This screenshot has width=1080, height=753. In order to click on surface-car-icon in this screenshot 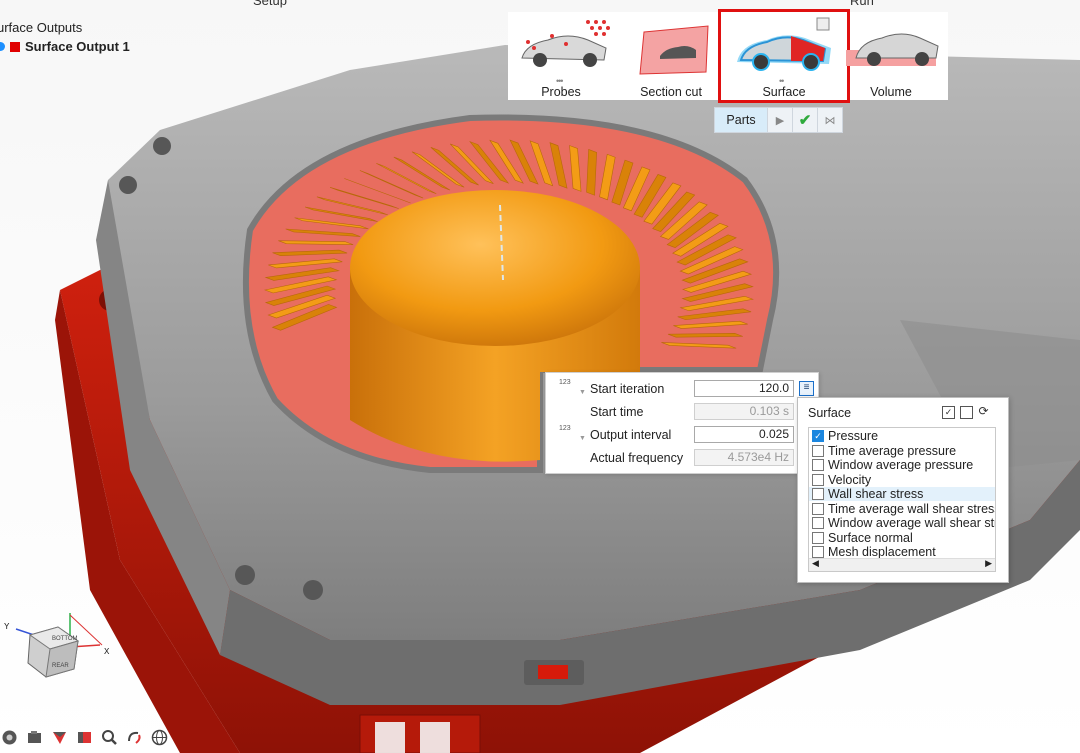, I will do `click(784, 44)`.